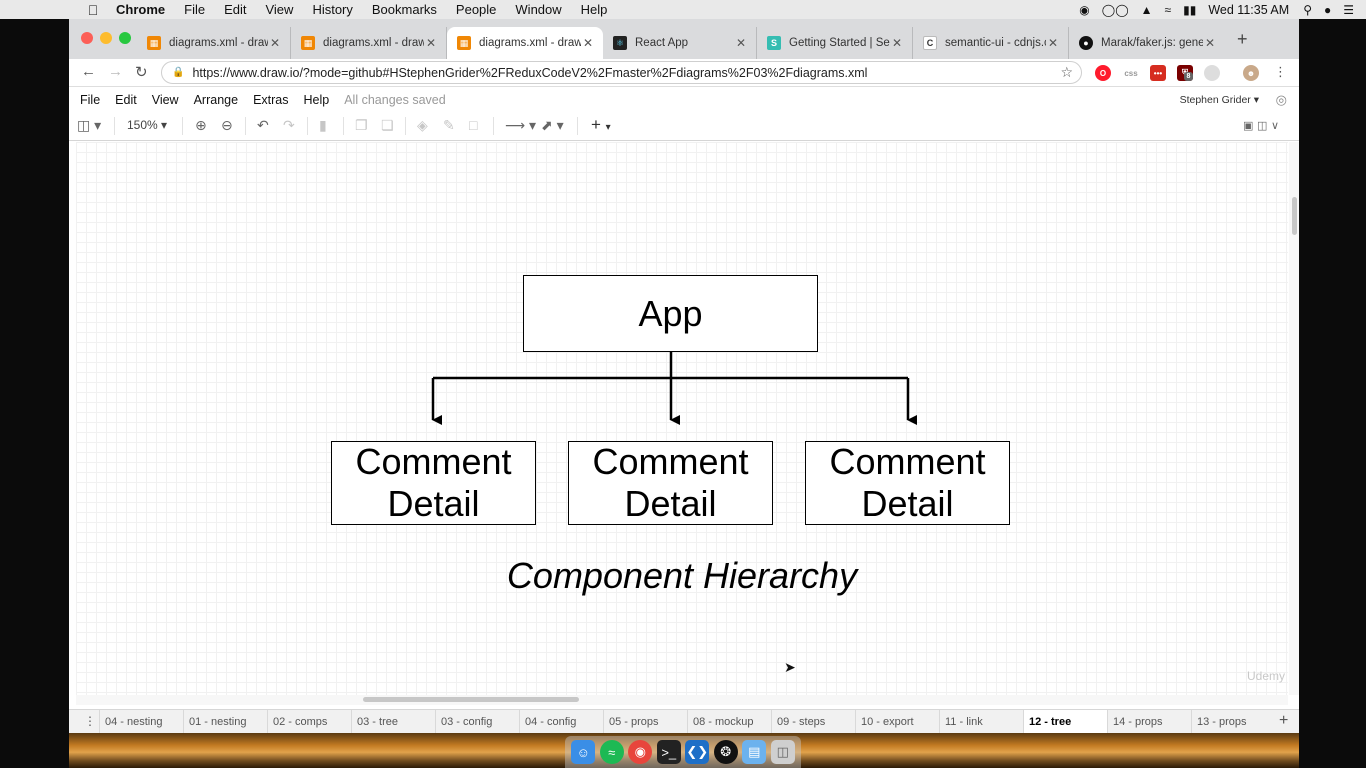 The image size is (1366, 768). I want to click on menubar-people: People, so click(476, 9).